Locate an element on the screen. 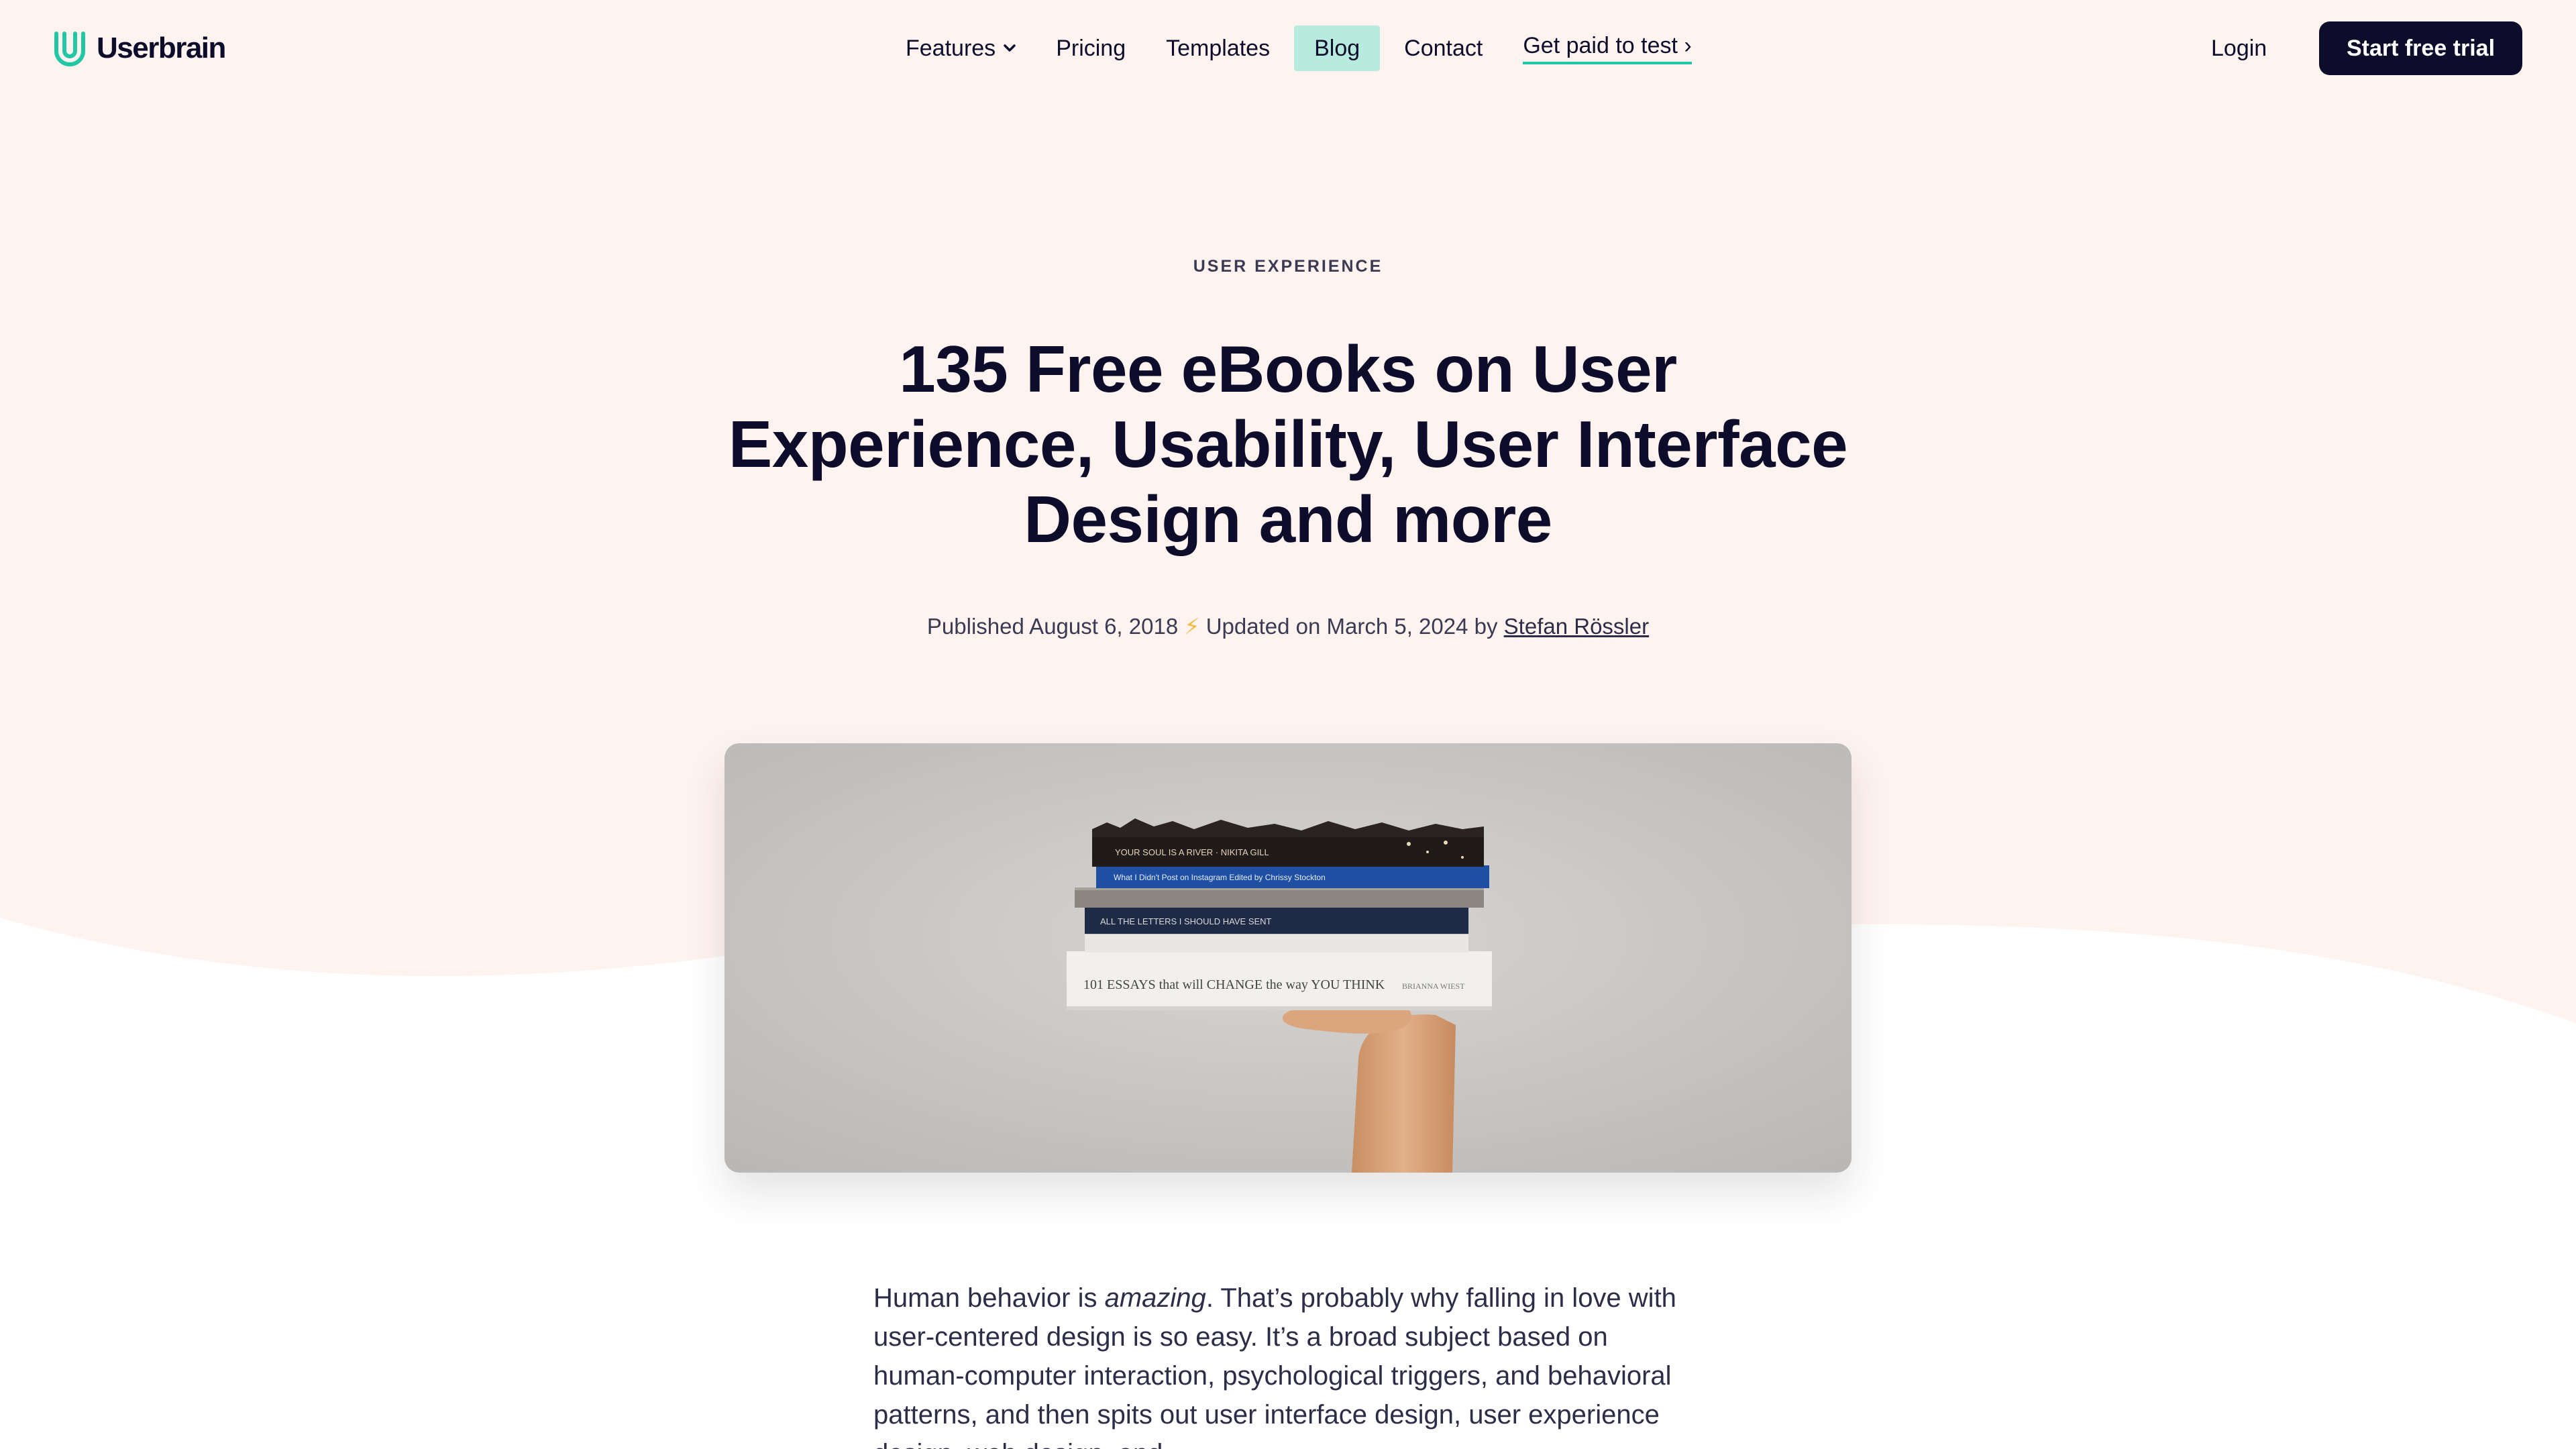 Image resolution: width=2576 pixels, height=1449 pixels. nav-features-label: Features is located at coordinates (951, 48).